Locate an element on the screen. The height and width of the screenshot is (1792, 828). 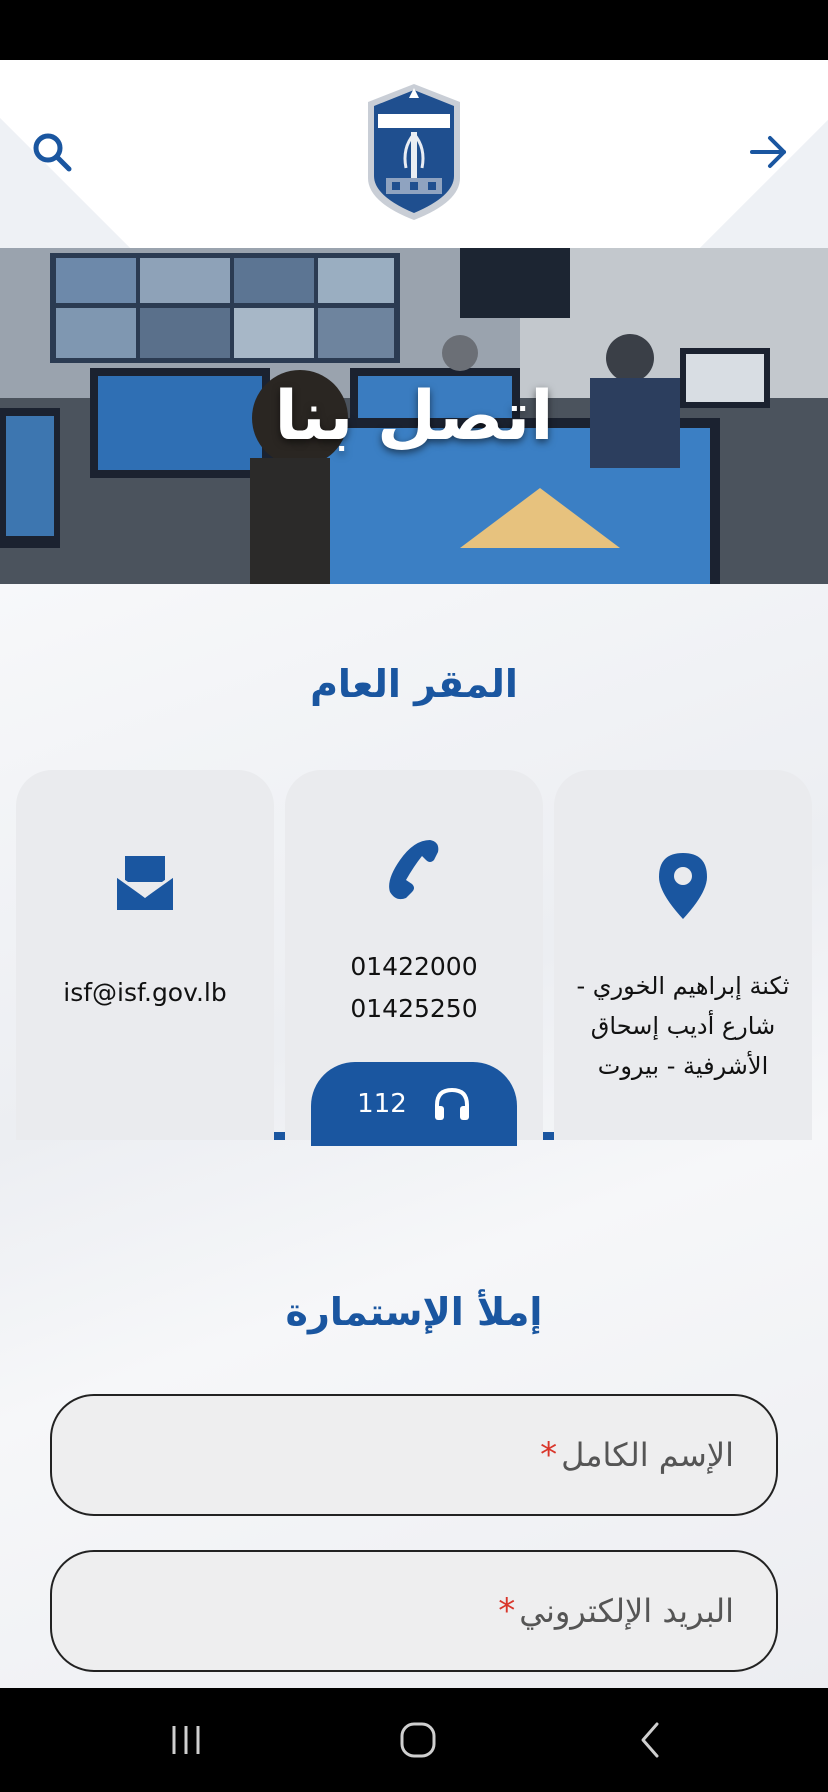
phone-numbers: 01422000 01425250 is located at coordinates (414, 988).